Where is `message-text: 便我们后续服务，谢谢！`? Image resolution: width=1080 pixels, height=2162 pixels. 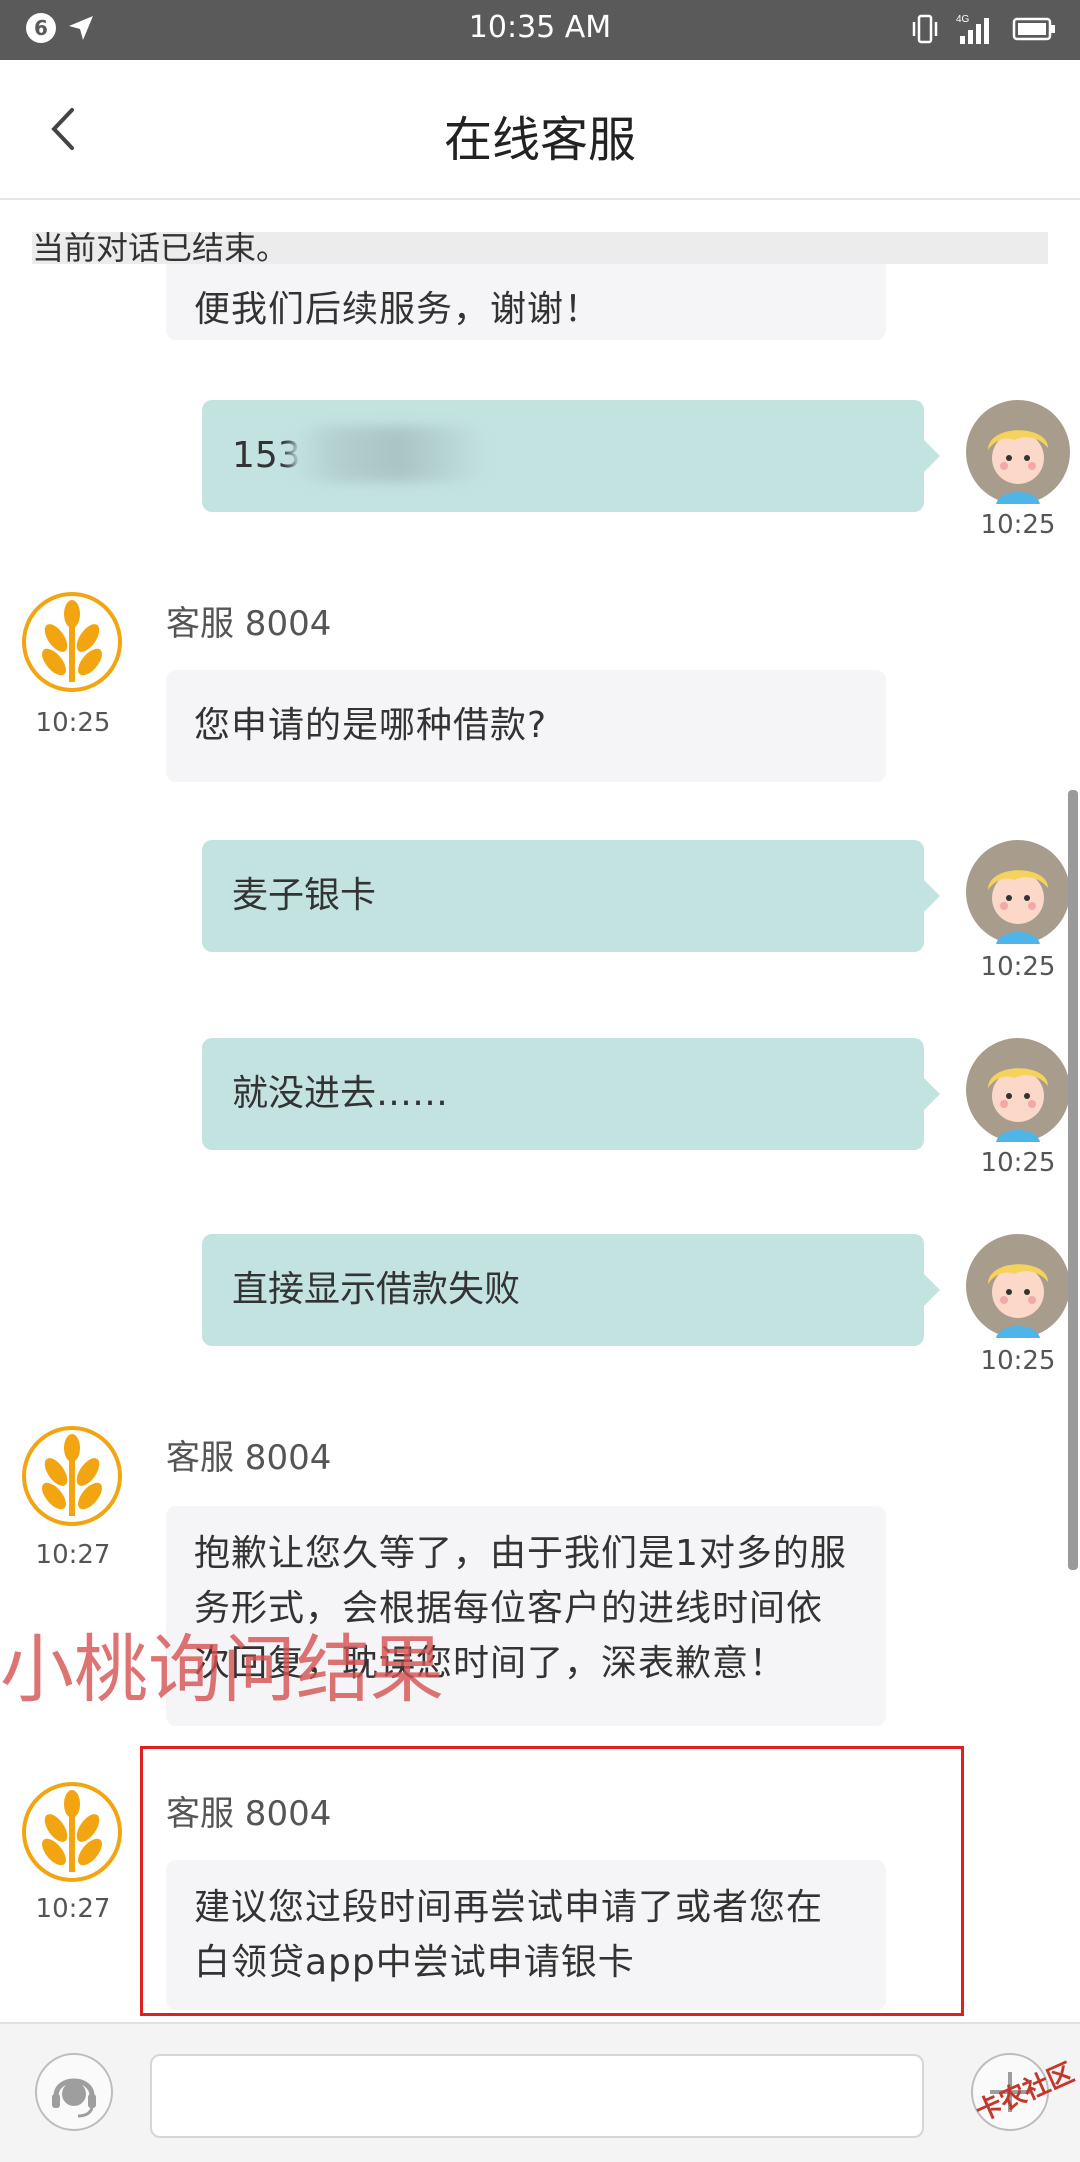
message-text: 便我们后续服务，谢谢！ is located at coordinates (398, 309).